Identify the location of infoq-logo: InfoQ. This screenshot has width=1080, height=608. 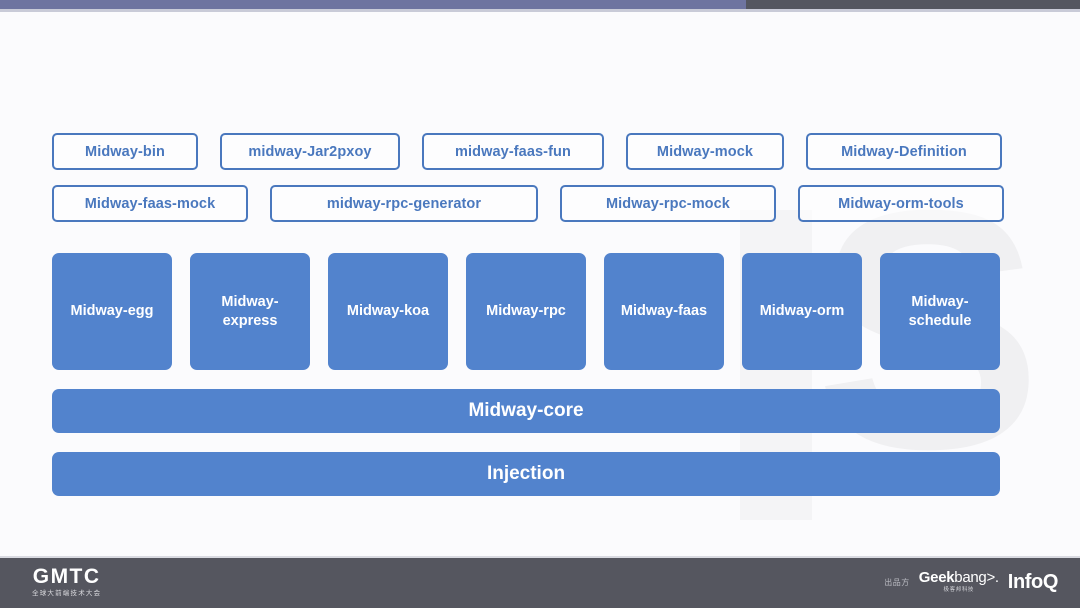
(1033, 581).